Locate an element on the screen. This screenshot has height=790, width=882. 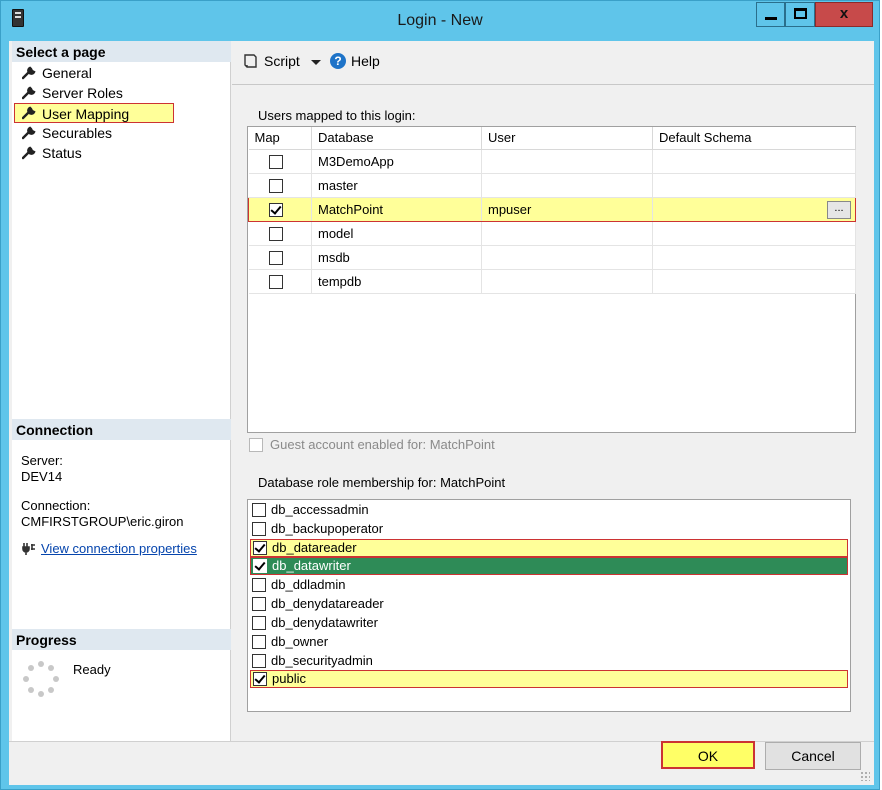
table-row: msdb is located at coordinates (552, 257).